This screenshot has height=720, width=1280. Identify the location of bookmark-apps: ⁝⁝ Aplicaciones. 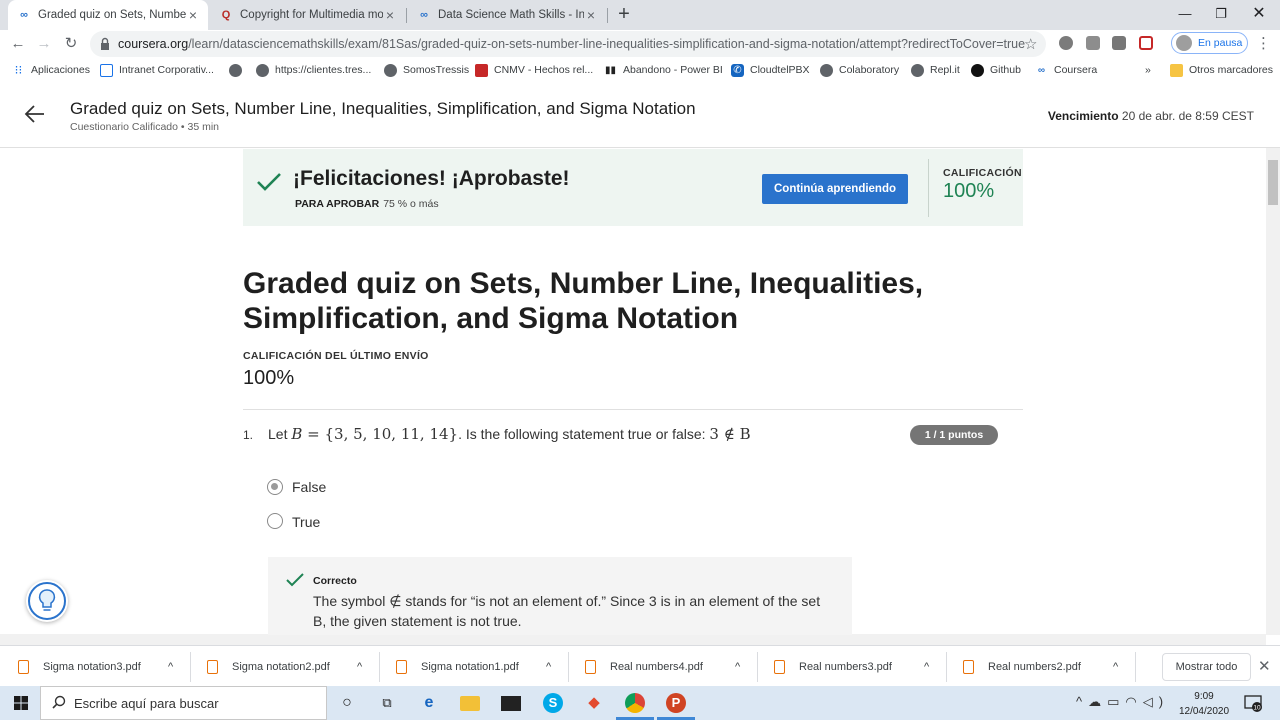
(51, 70).